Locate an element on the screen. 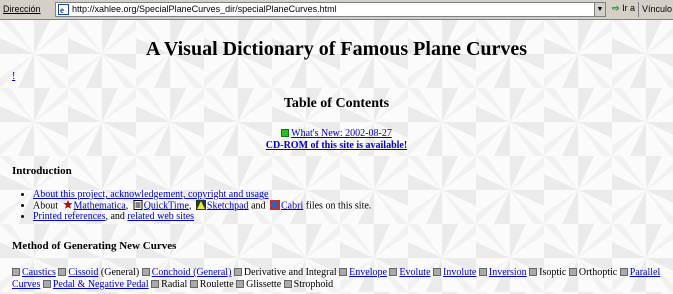 This screenshot has height=294, width=673. method-pedal-negative-pedal-link: Pedal & Negative Pedal is located at coordinates (101, 284).